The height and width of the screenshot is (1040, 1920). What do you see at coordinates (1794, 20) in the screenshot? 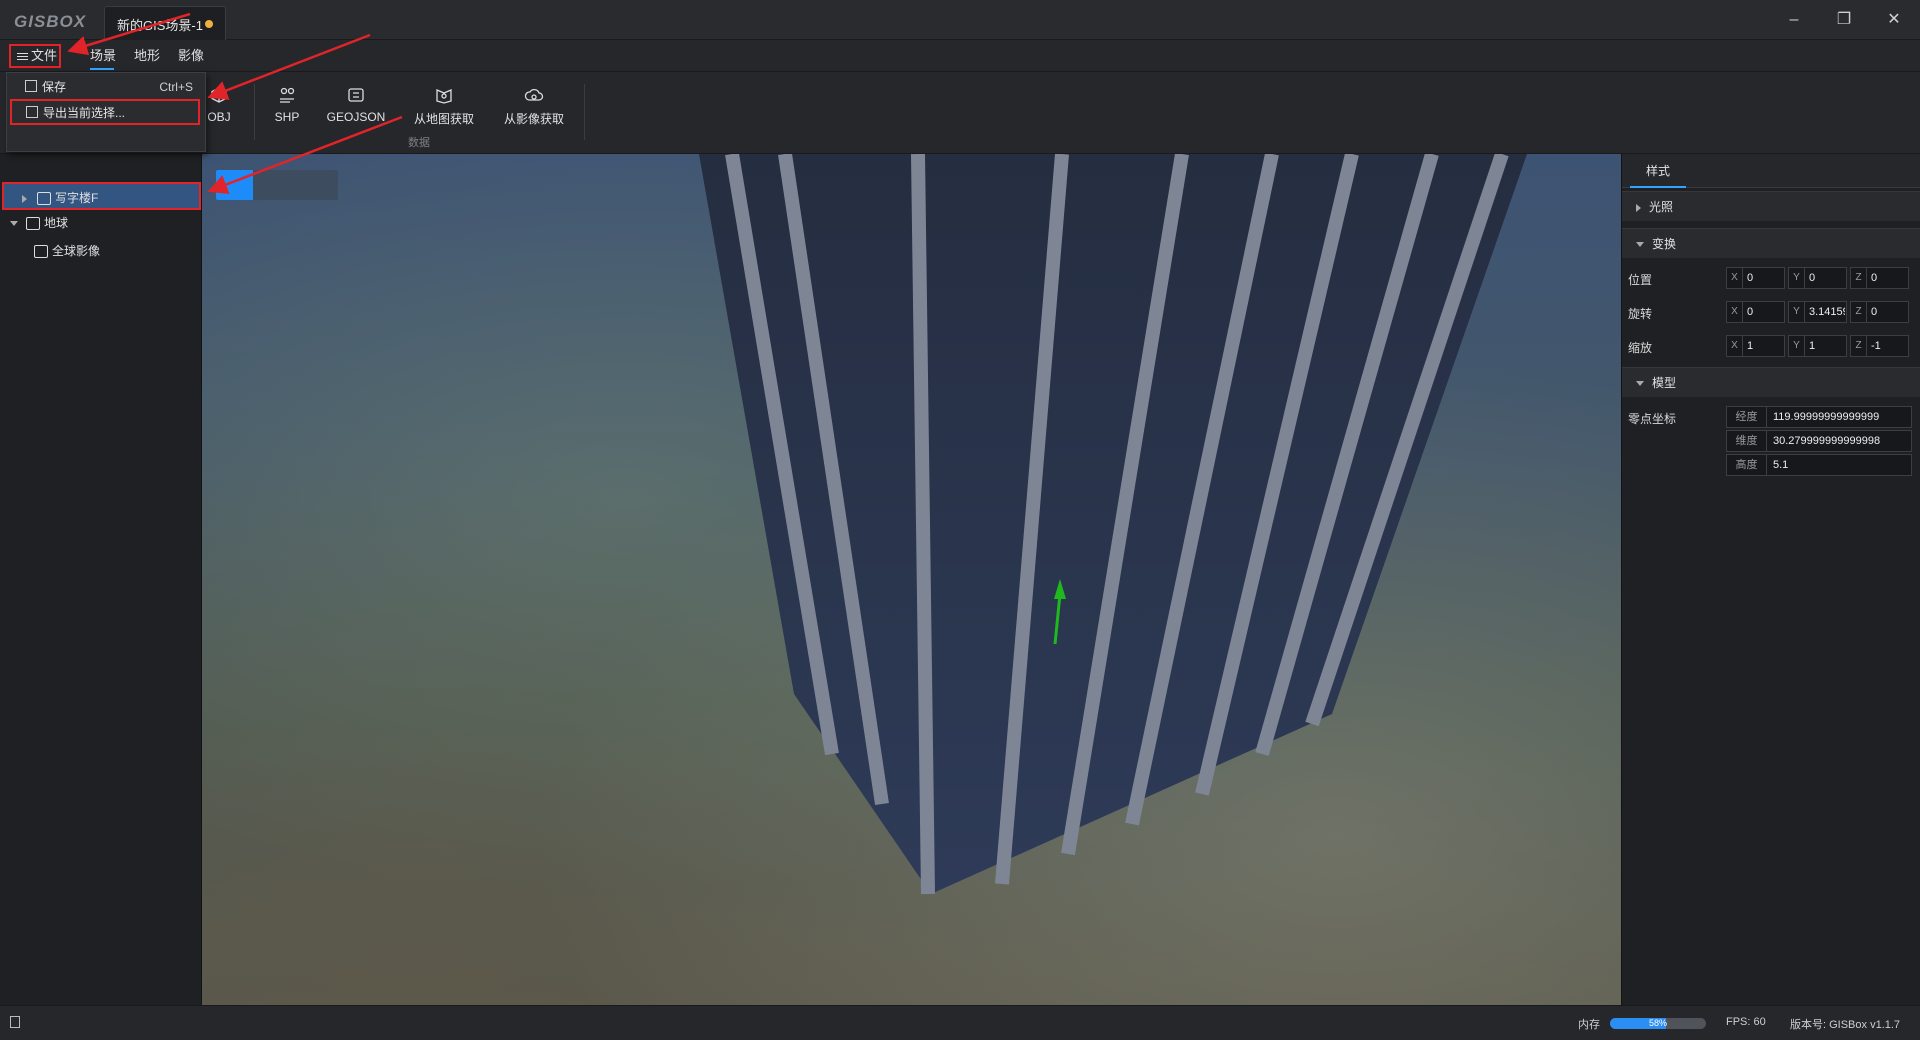
I see `minimize-button: –` at bounding box center [1794, 20].